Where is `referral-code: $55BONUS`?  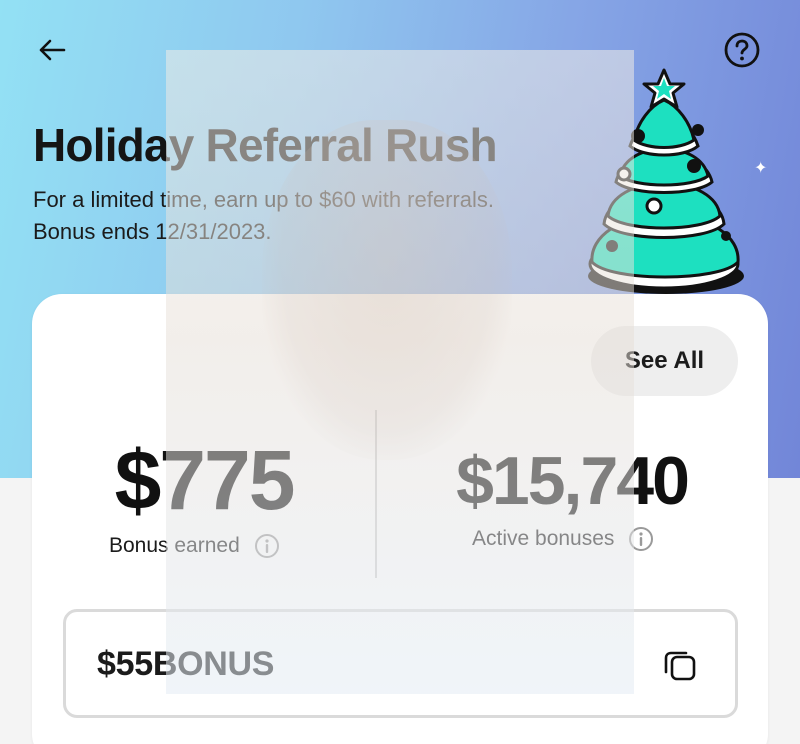
referral-code: $55BONUS is located at coordinates (186, 664).